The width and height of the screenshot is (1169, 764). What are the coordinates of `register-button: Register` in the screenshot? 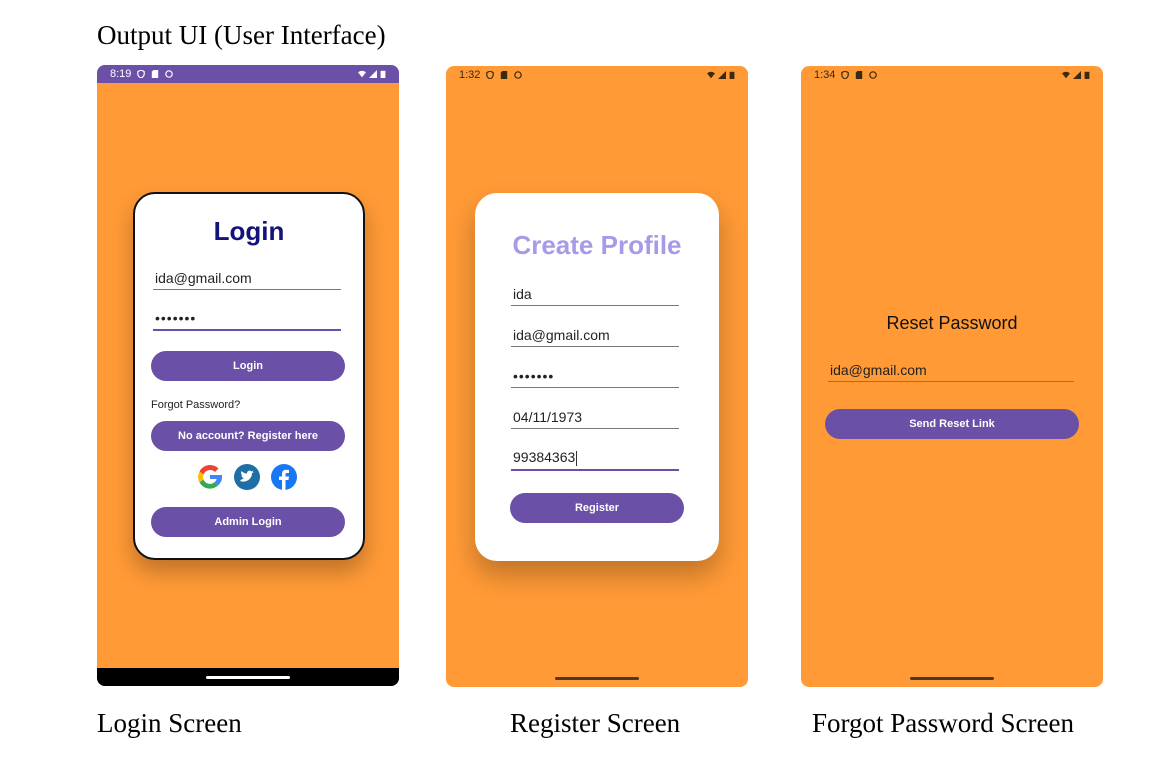 It's located at (597, 508).